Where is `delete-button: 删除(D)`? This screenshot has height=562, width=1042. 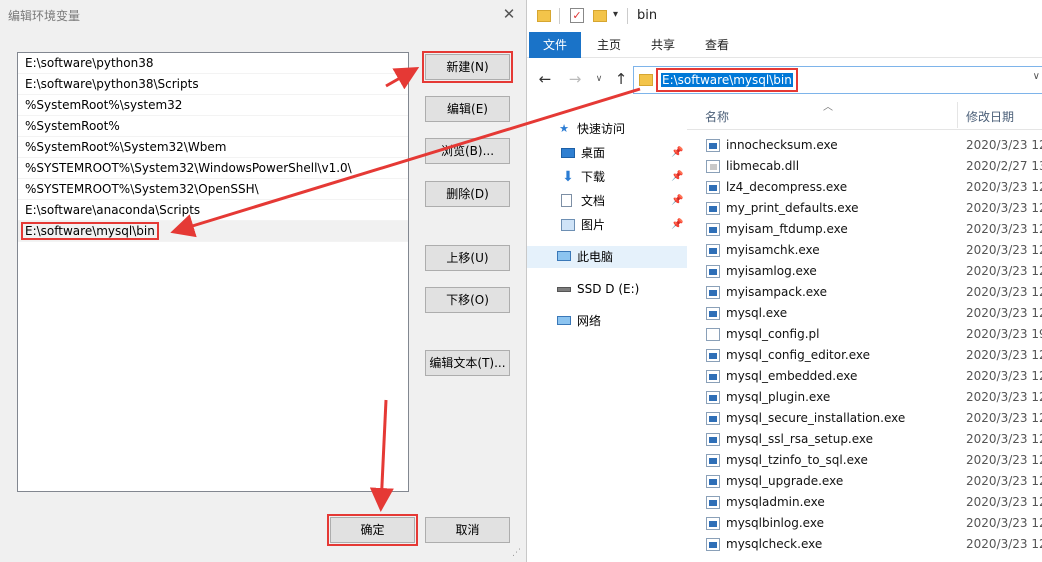
delete-button: 删除(D) is located at coordinates (467, 194).